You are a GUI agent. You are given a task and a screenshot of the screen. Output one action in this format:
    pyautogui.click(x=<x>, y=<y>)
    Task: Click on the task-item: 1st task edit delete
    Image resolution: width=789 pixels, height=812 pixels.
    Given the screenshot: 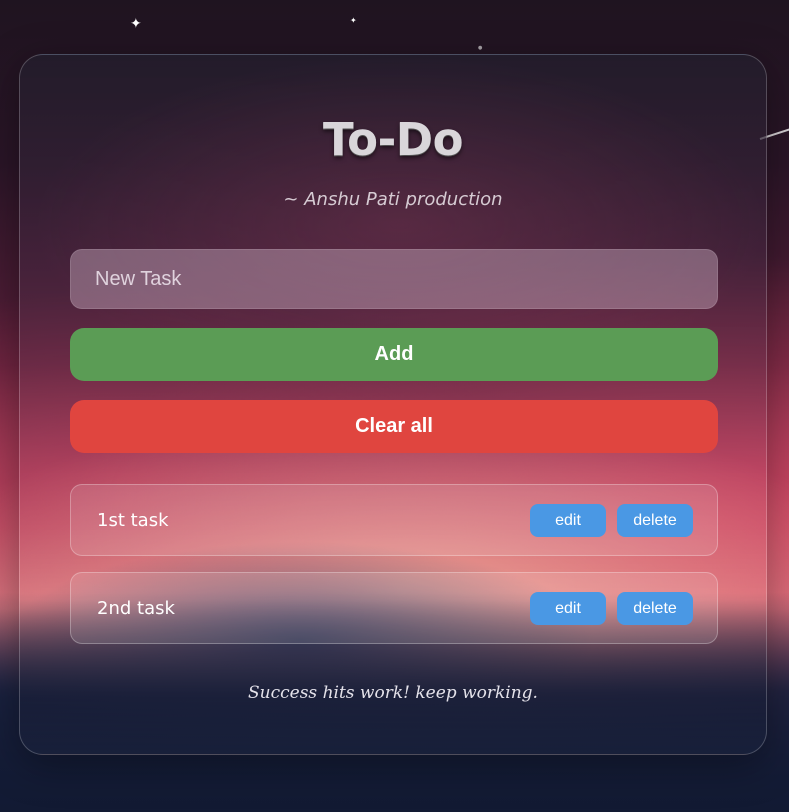 What is the action you would take?
    pyautogui.click(x=394, y=520)
    